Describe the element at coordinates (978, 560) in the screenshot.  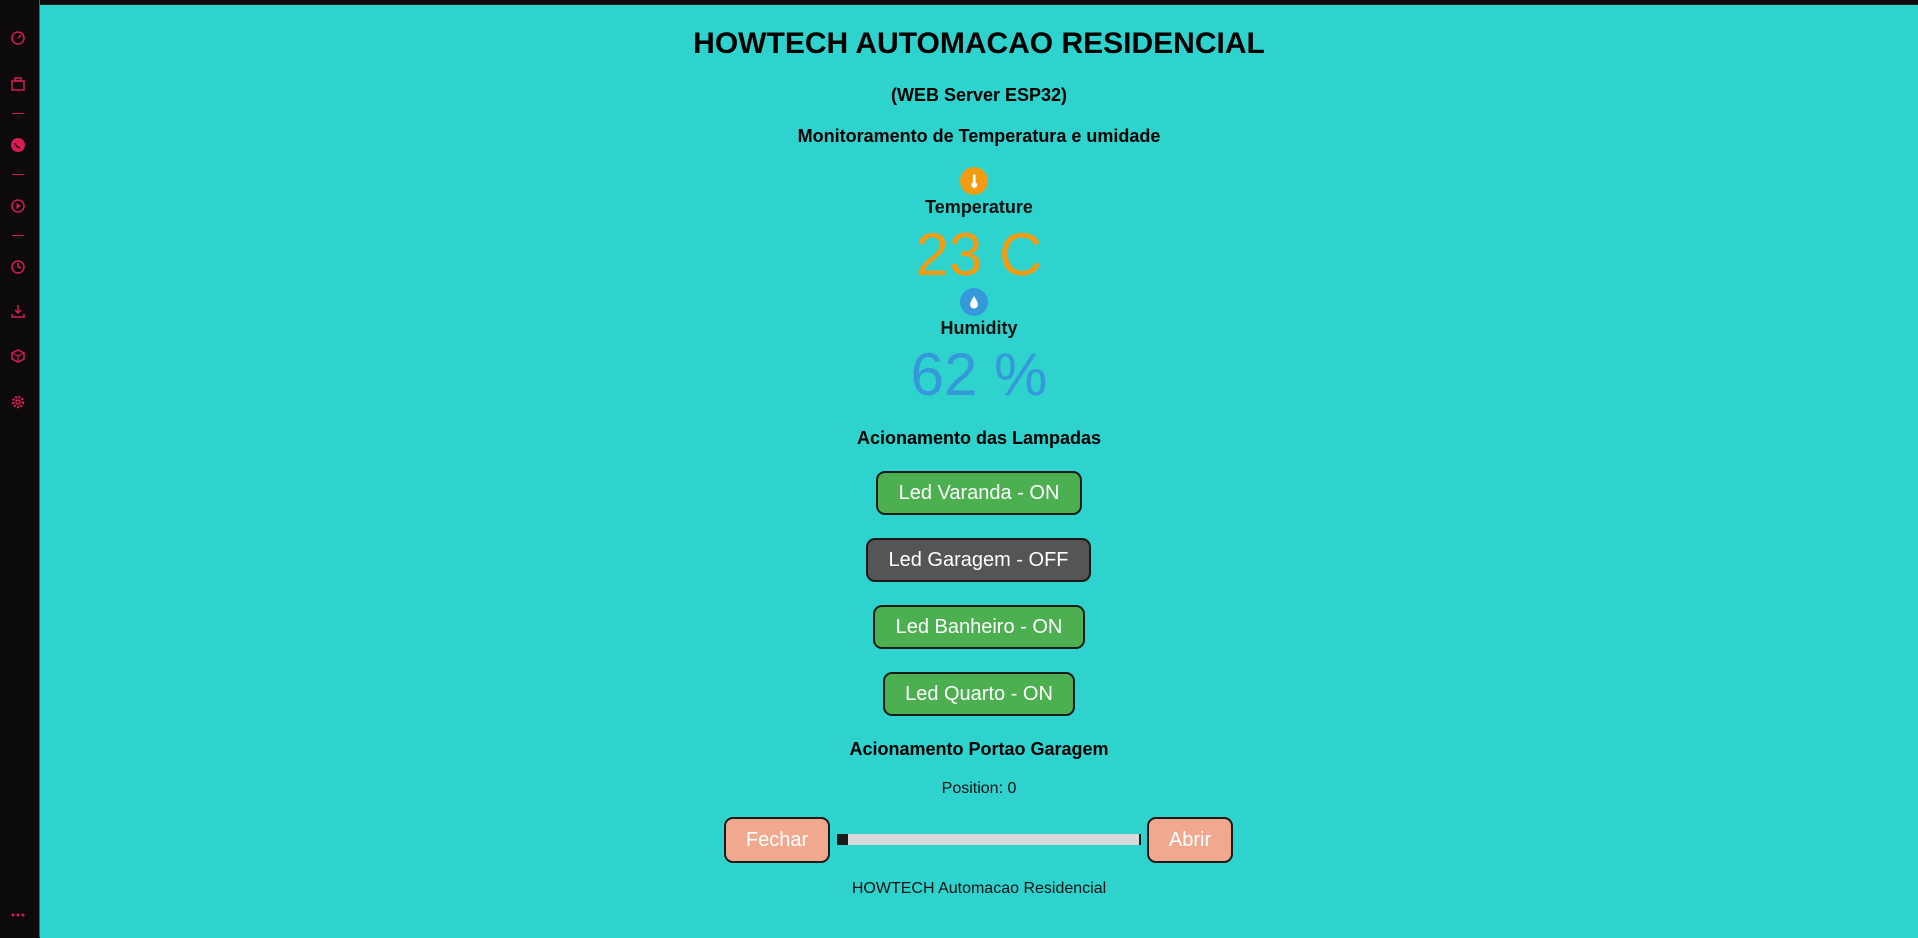
I see `led-garagem-button: Led Garagem - OFF` at that location.